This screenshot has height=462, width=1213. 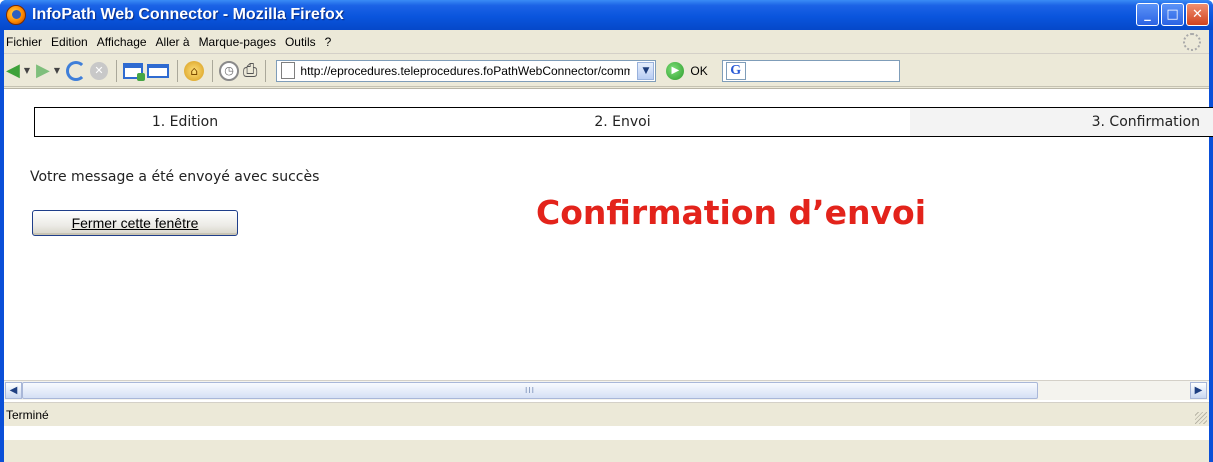 I want to click on menu-edition: Edition, so click(x=74, y=42).